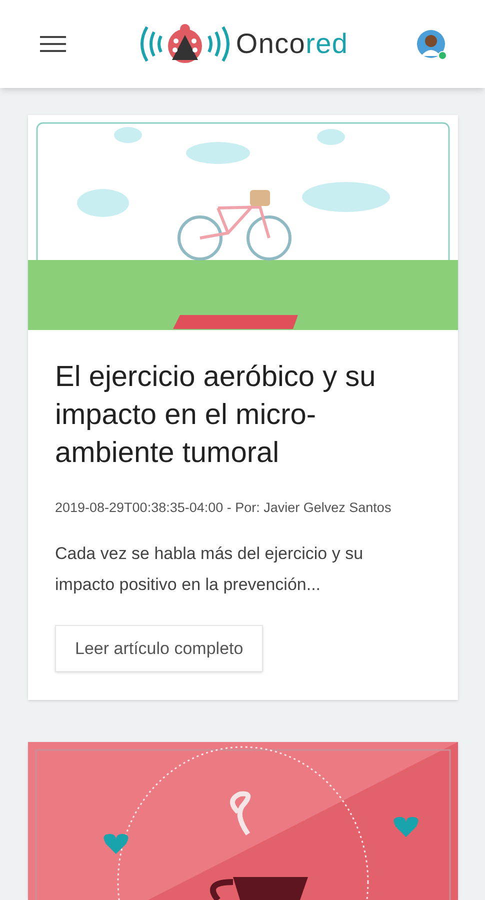 This screenshot has height=900, width=485. Describe the element at coordinates (159, 648) in the screenshot. I see `read-more-button: Leer artículo completo` at that location.